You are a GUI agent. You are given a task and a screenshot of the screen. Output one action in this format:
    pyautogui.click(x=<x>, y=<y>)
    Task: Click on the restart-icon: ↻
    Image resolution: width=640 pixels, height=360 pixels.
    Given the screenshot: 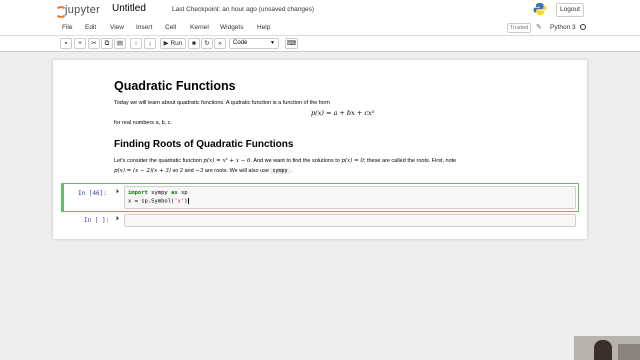 What is the action you would take?
    pyautogui.click(x=207, y=43)
    